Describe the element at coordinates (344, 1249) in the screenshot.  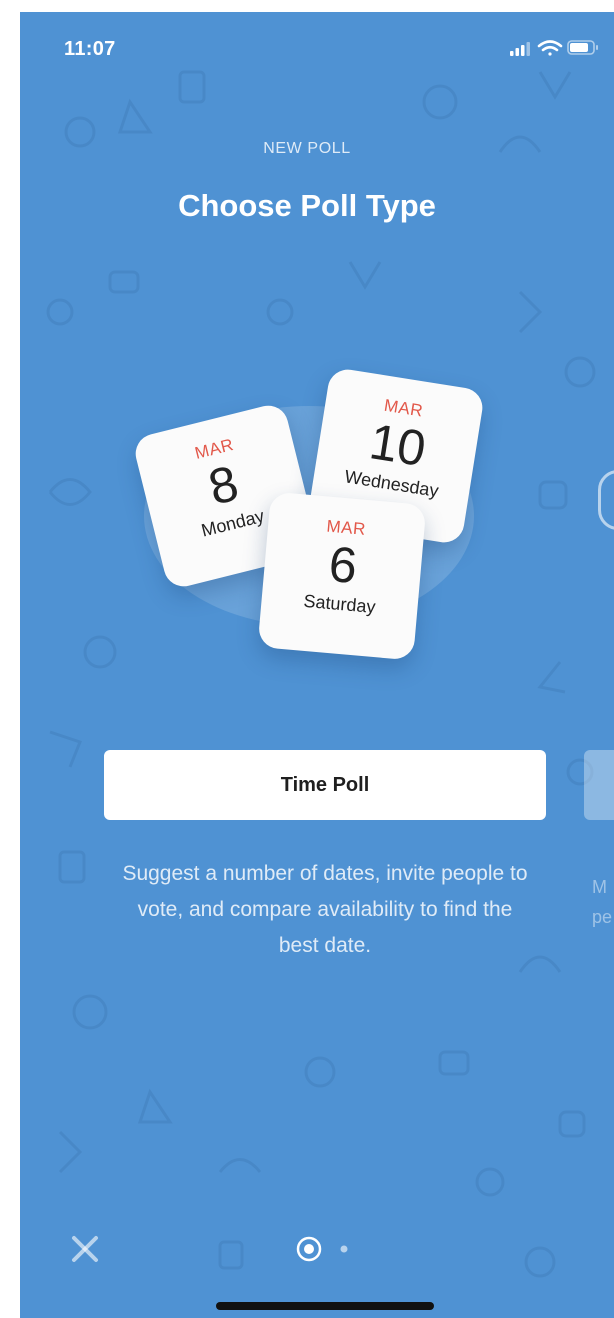
I see `page-dot-inactive` at that location.